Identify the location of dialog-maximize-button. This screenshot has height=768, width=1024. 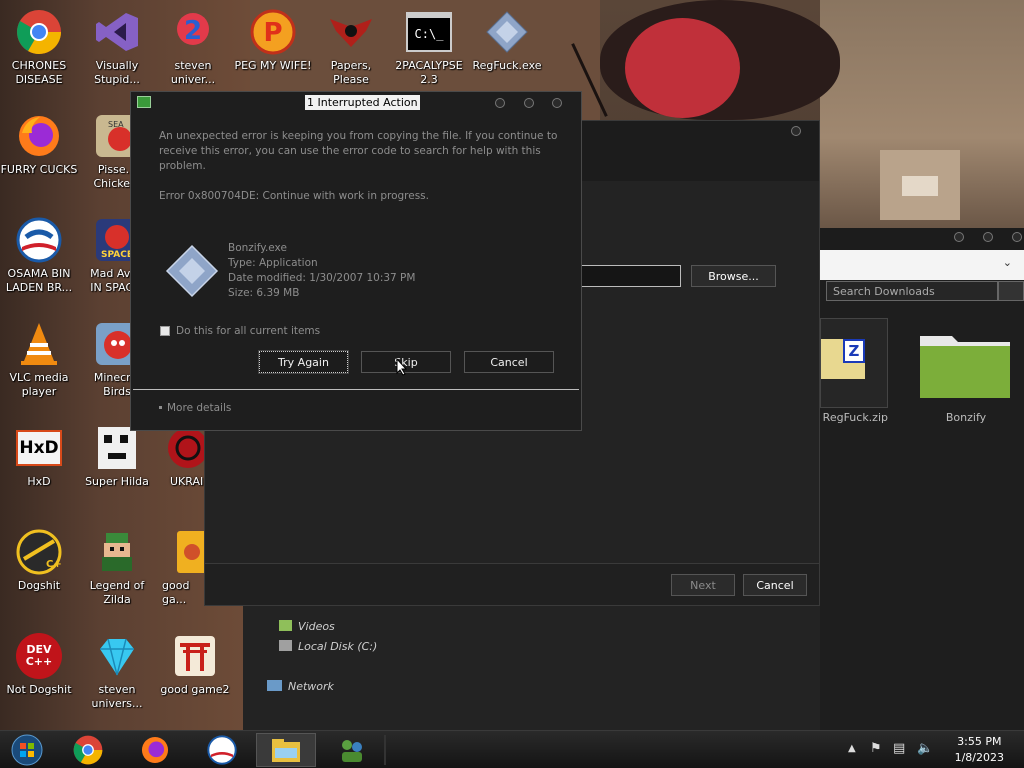
(529, 103).